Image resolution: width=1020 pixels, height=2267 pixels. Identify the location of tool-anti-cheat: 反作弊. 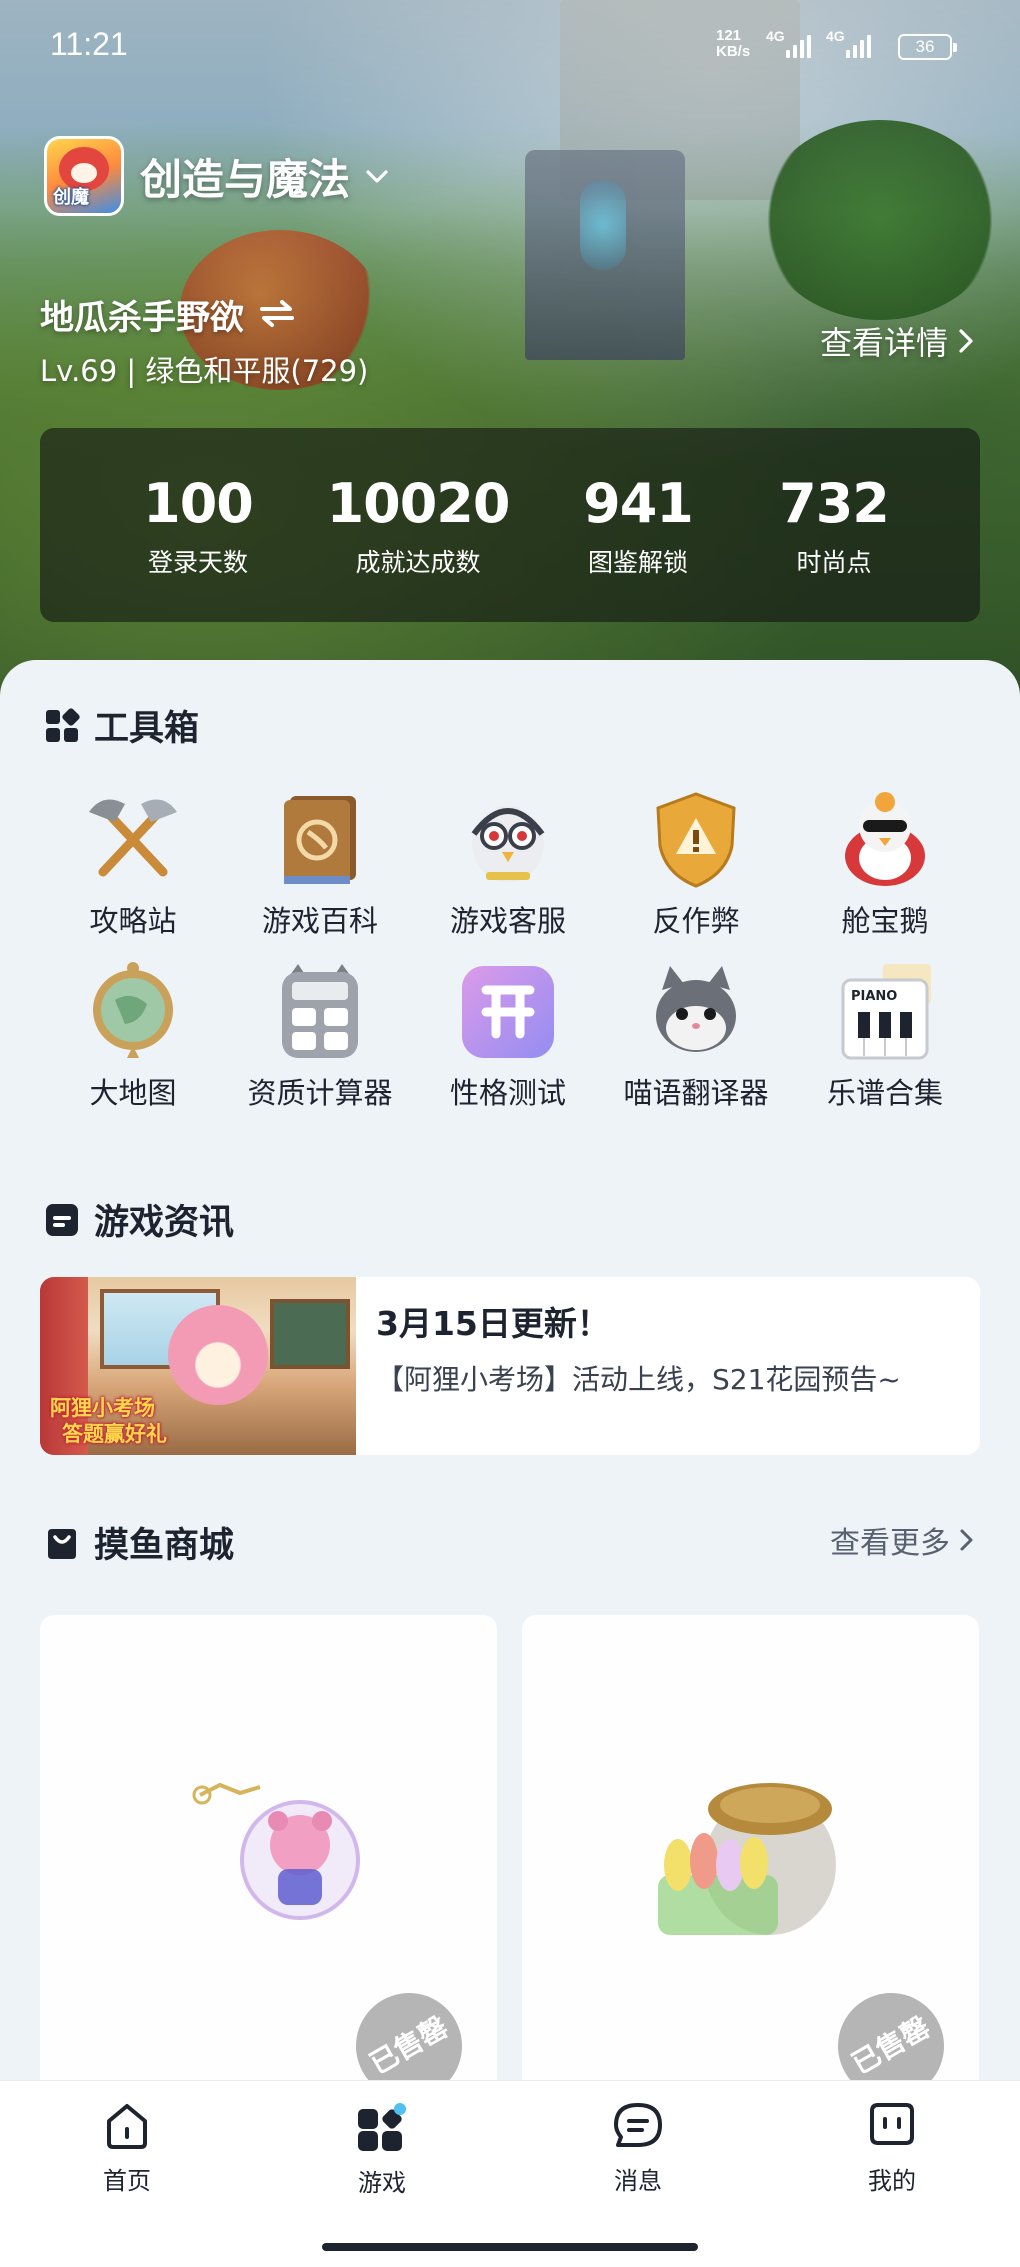
(696, 864).